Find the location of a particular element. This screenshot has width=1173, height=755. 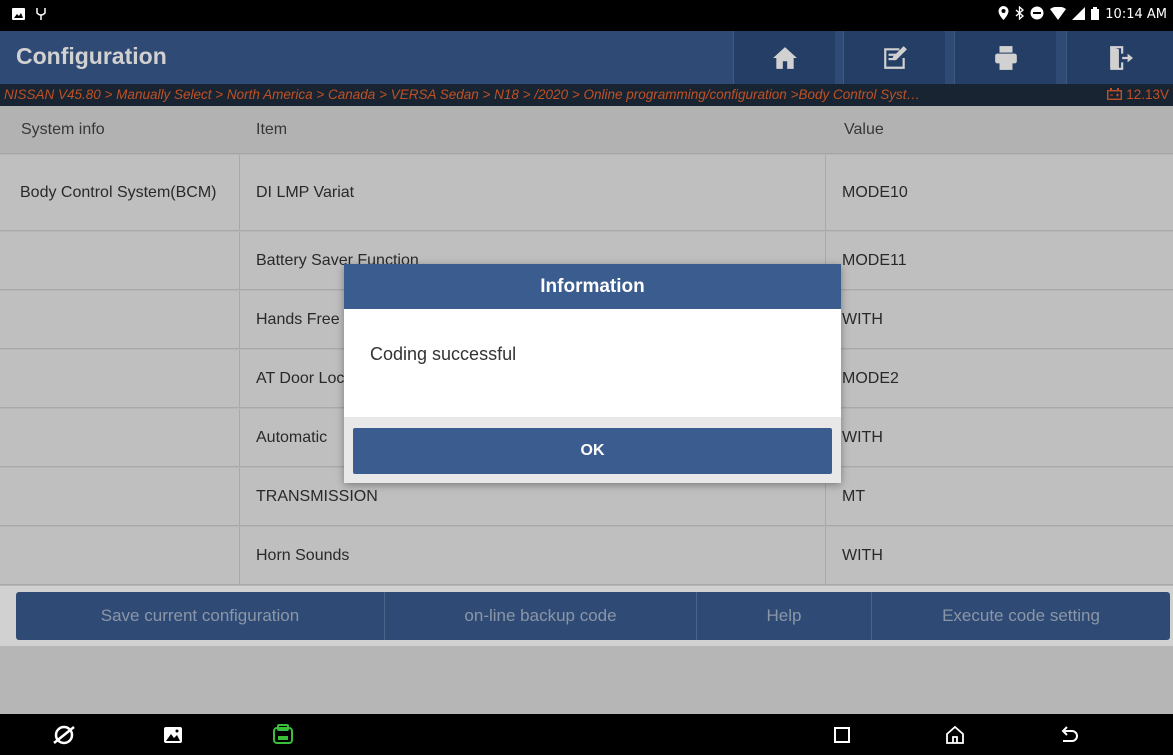

information-dialog: Information Coding successful OK is located at coordinates (592, 373).